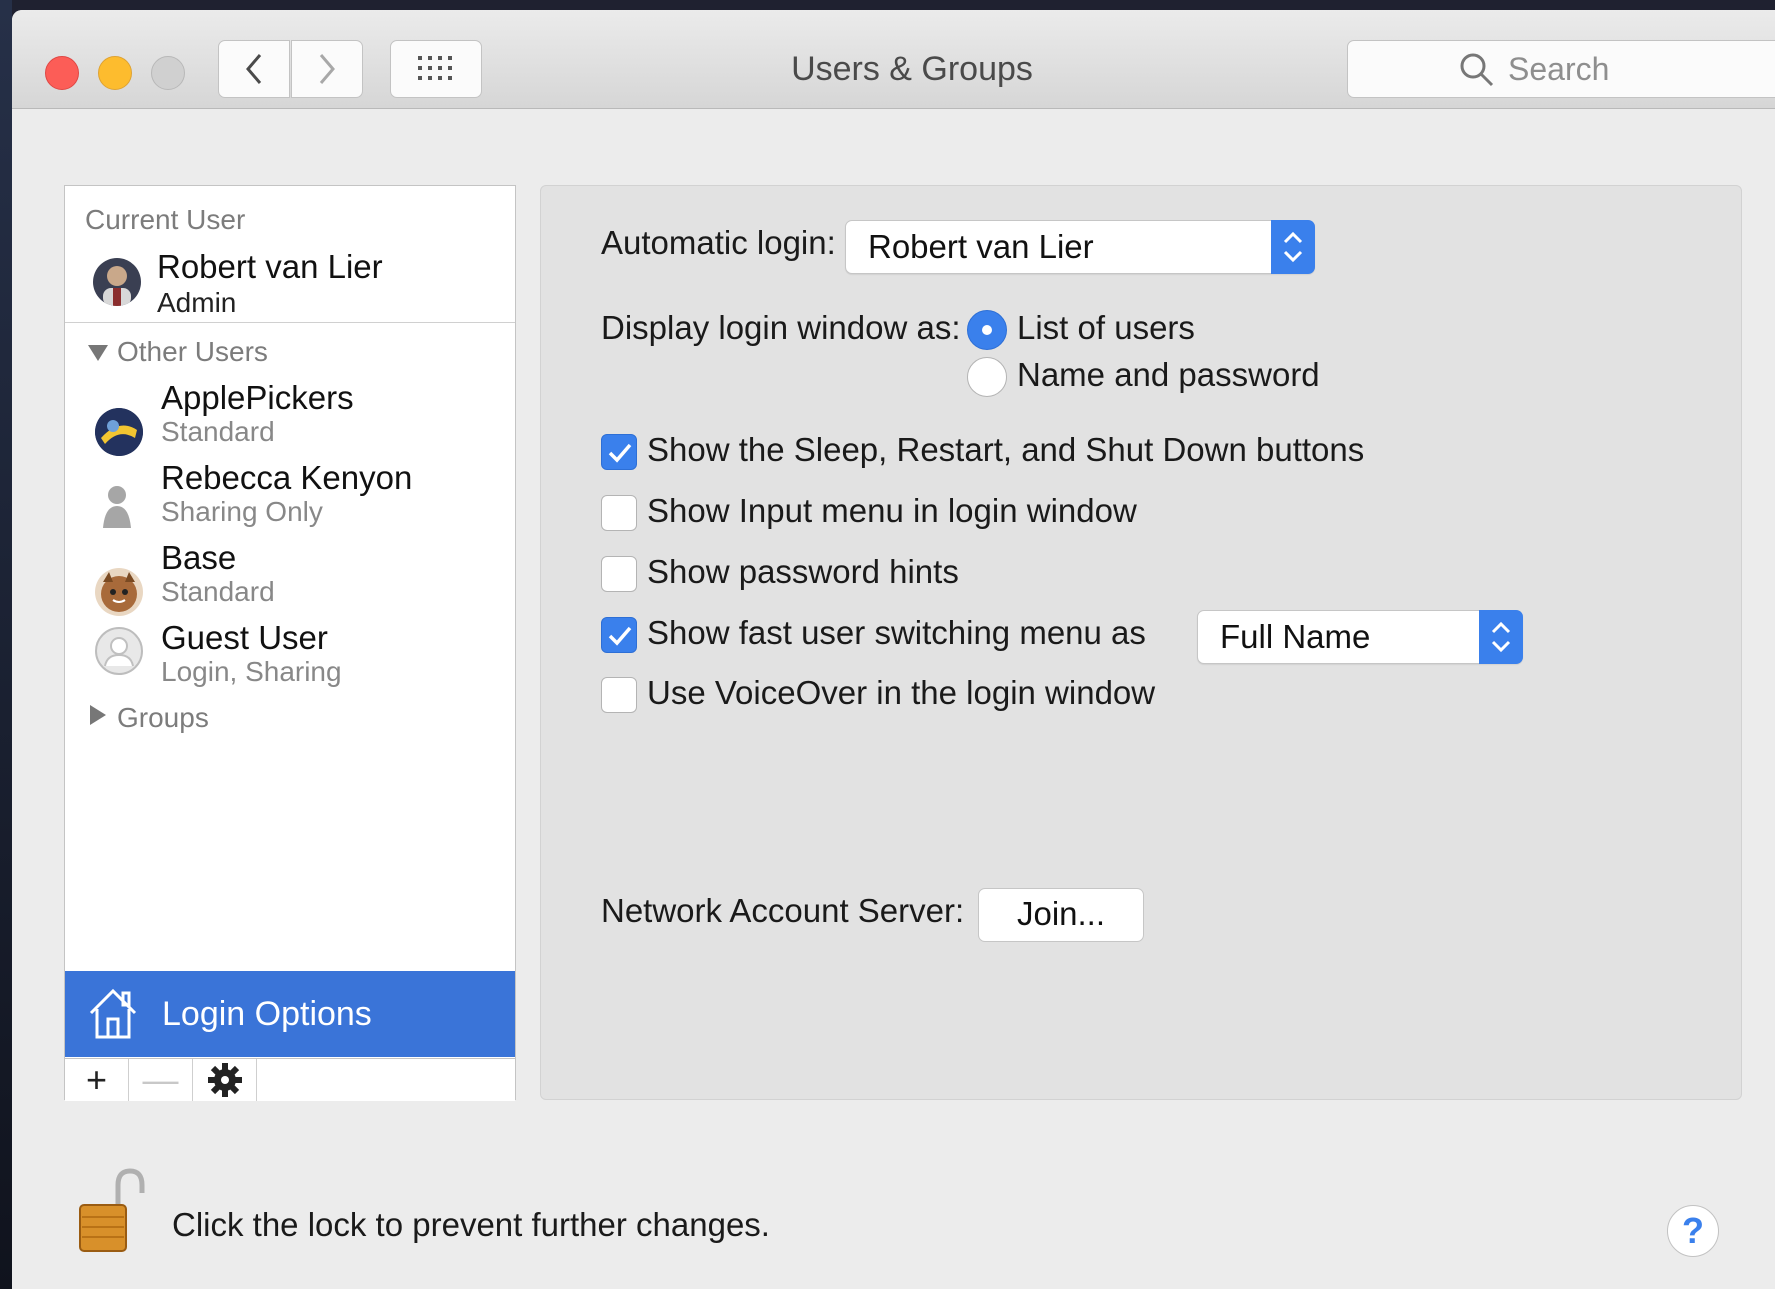 This screenshot has width=1775, height=1289. I want to click on user-name: Guest User, so click(244, 637).